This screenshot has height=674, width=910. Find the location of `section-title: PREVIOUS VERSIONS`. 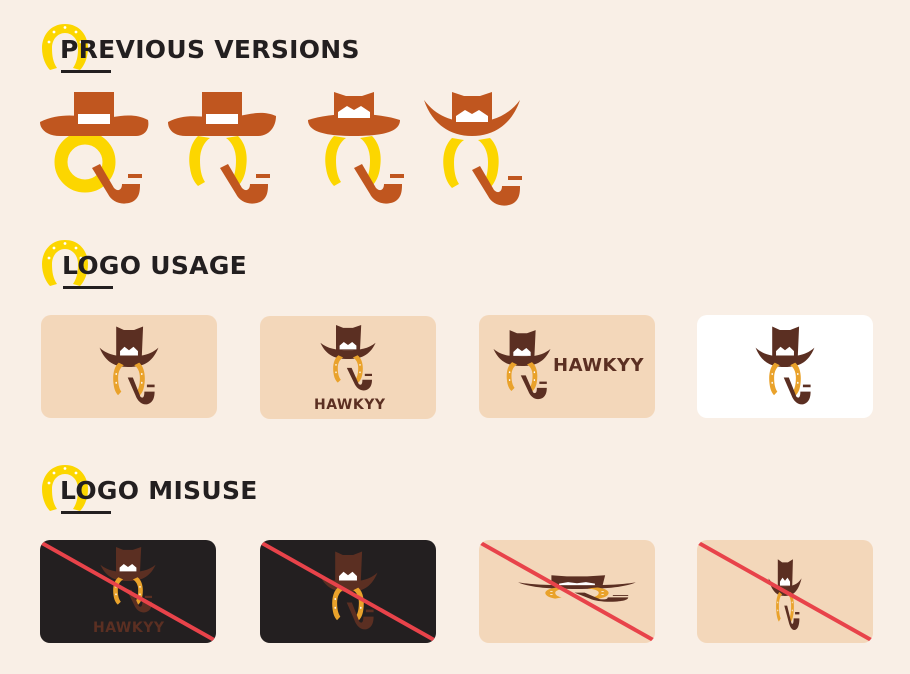

section-title: PREVIOUS VERSIONS is located at coordinates (210, 49).